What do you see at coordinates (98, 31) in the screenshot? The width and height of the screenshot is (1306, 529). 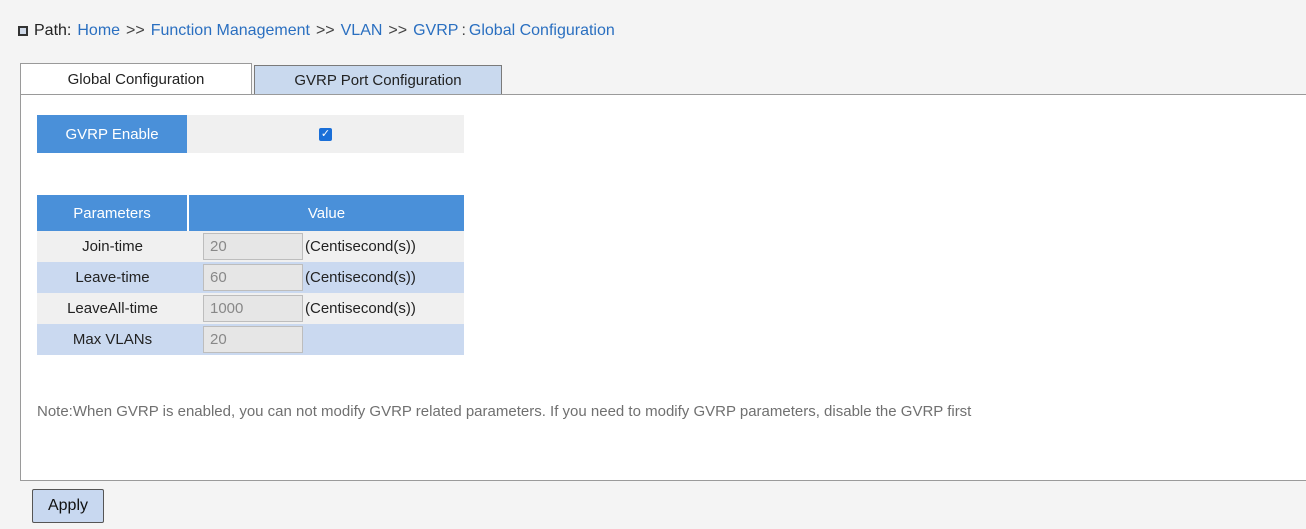 I see `breadcrumb-home: Home` at bounding box center [98, 31].